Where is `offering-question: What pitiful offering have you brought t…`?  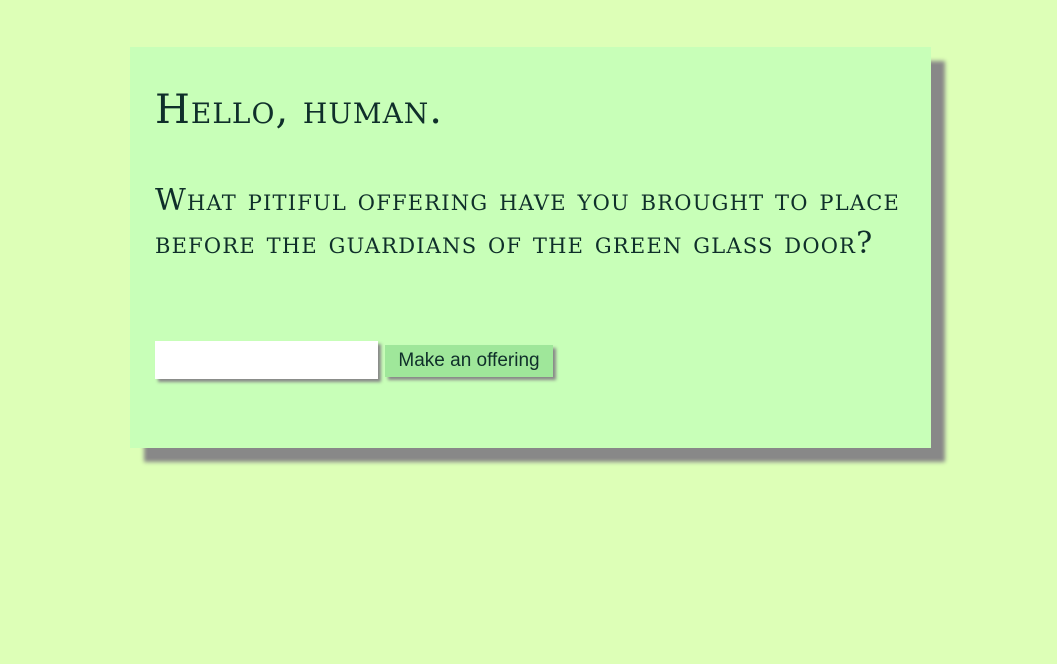
offering-question: What pitiful offering have you brought t… is located at coordinates (528, 222).